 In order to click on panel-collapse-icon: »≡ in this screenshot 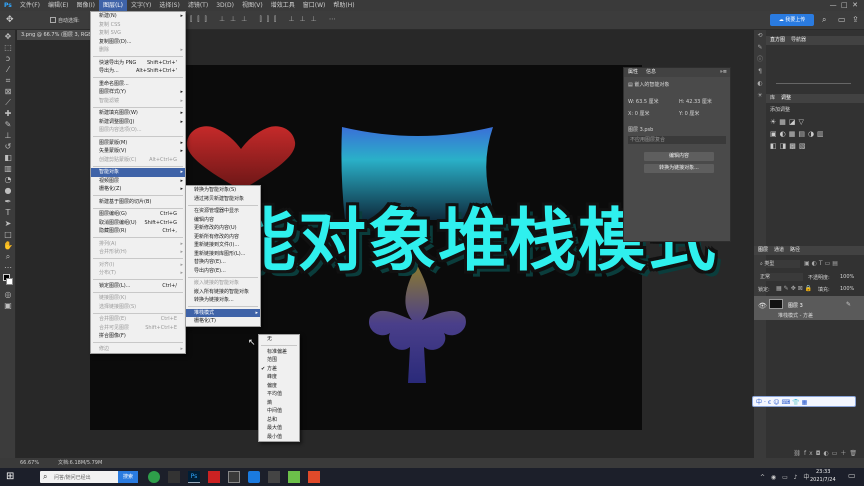, I will do `click(725, 72)`.